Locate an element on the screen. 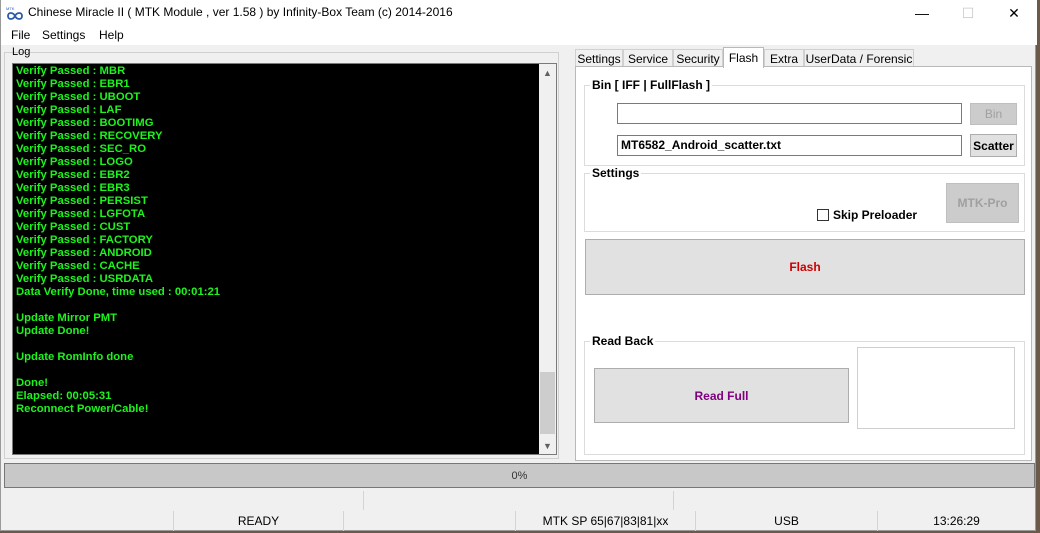  log-line: Verify Passed : PERSIST is located at coordinates (82, 201).